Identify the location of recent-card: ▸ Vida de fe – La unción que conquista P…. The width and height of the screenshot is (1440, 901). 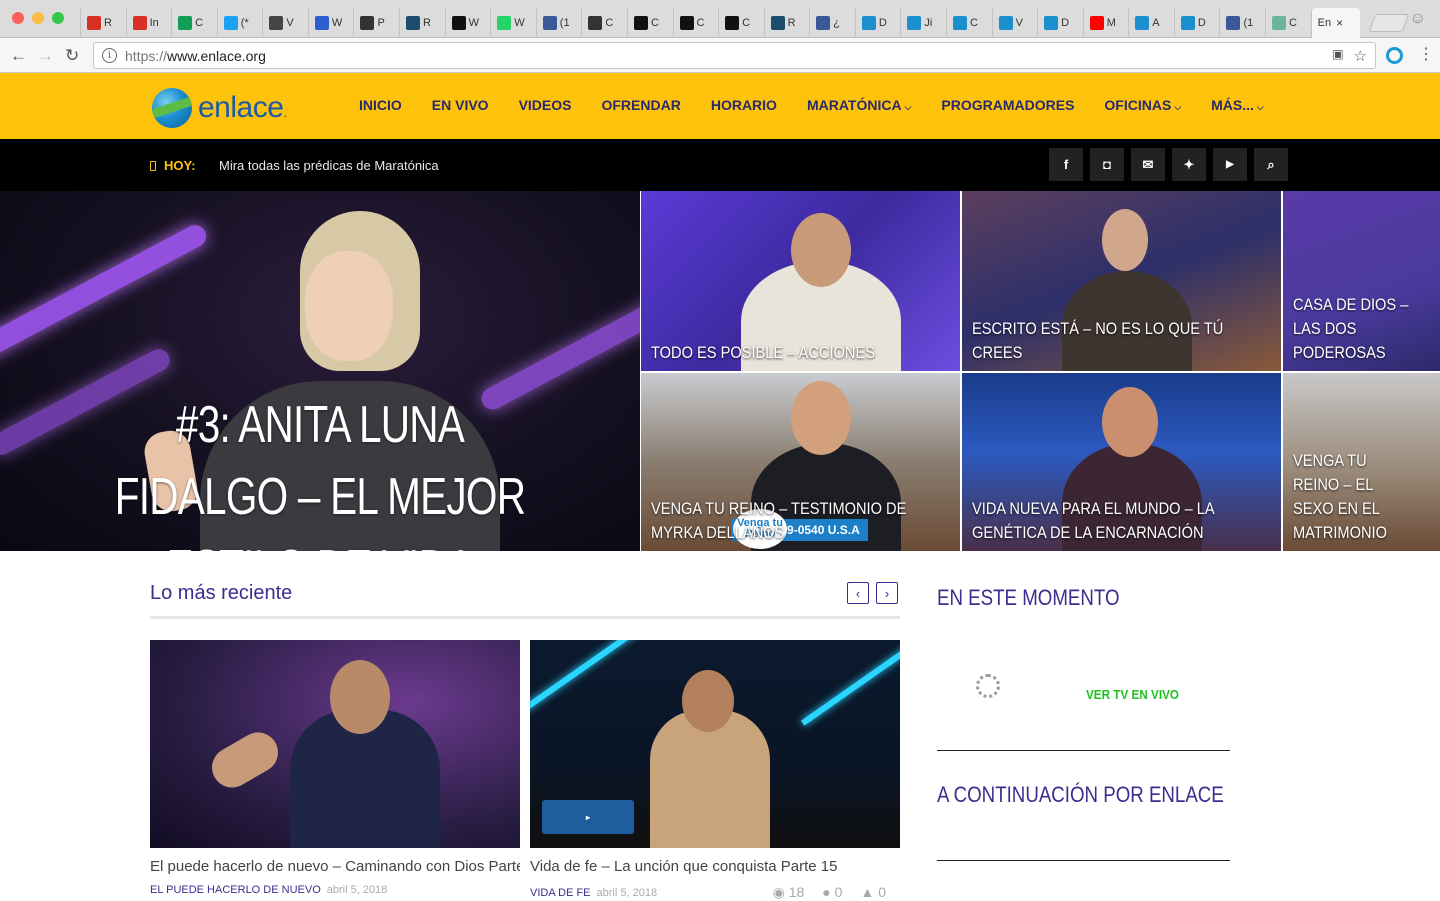
(715, 770).